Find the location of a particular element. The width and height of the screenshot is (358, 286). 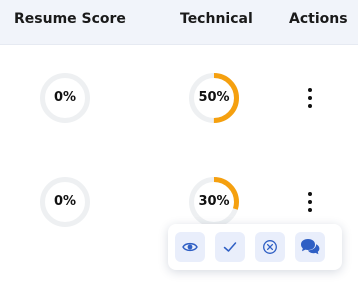

reject-button is located at coordinates (270, 247).